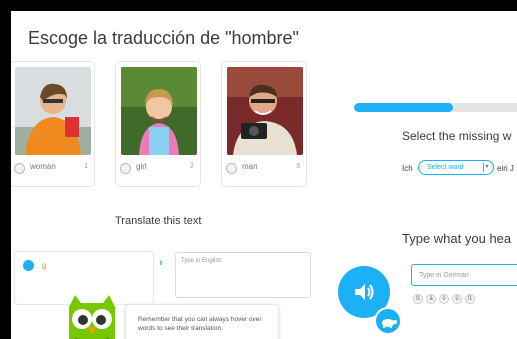  I want to click on man-photo, so click(265, 111).